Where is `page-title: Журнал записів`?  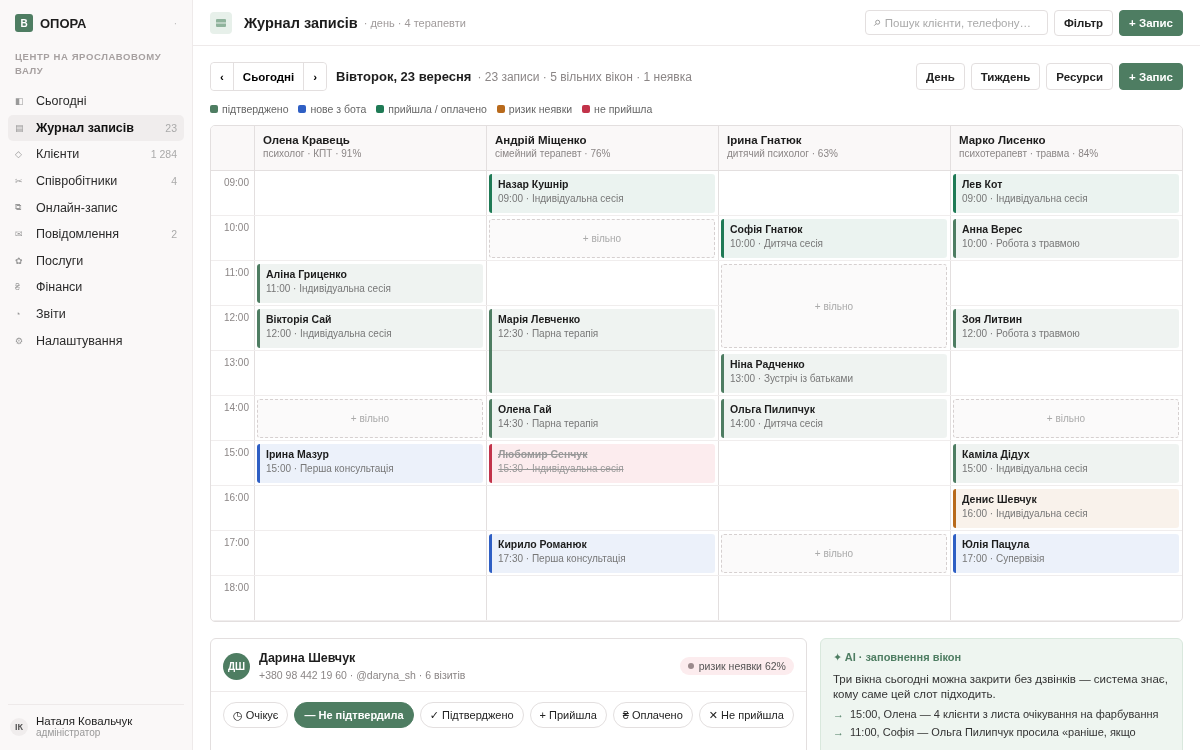 page-title: Журнал записів is located at coordinates (301, 22).